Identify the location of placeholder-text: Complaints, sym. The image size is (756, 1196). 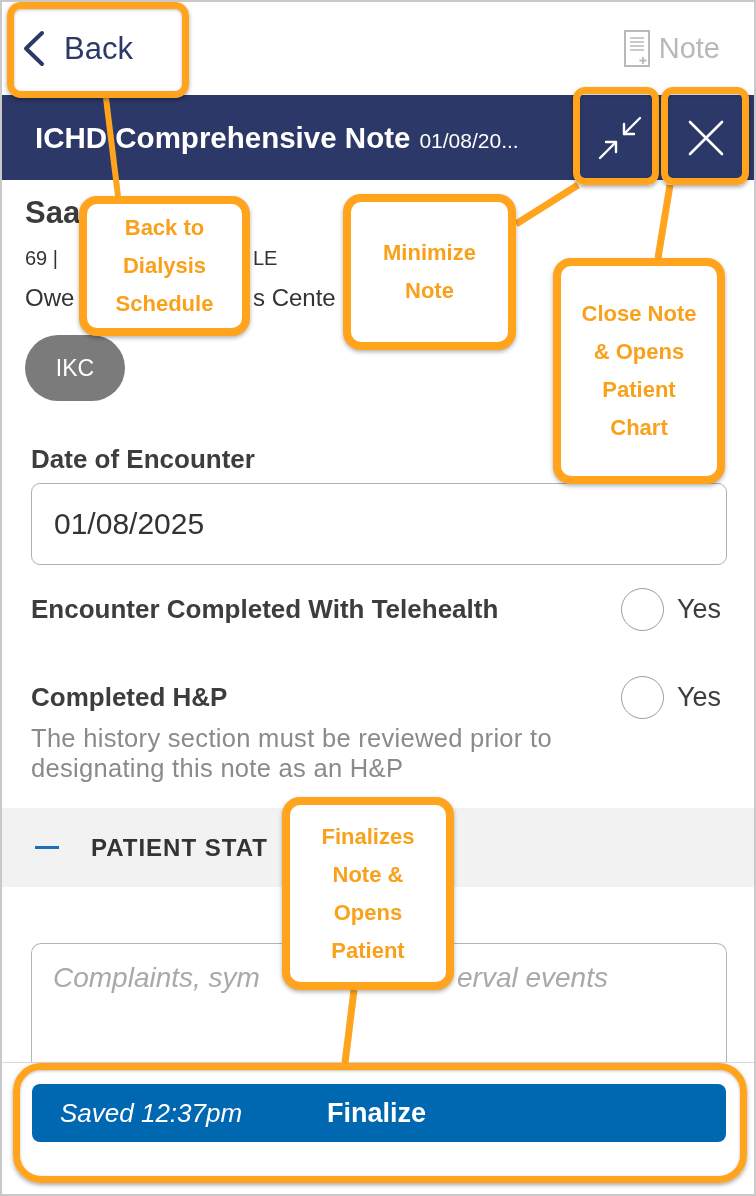
(156, 978).